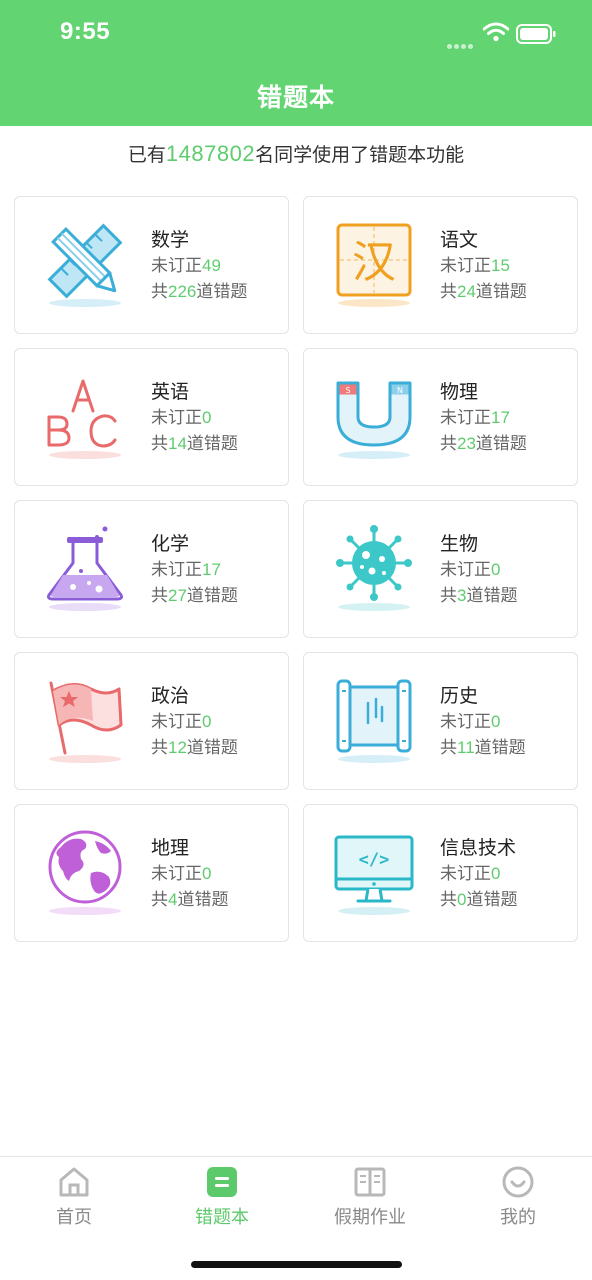 Image resolution: width=592 pixels, height=1280 pixels. Describe the element at coordinates (374, 721) in the screenshot. I see `scroll-icon` at that location.